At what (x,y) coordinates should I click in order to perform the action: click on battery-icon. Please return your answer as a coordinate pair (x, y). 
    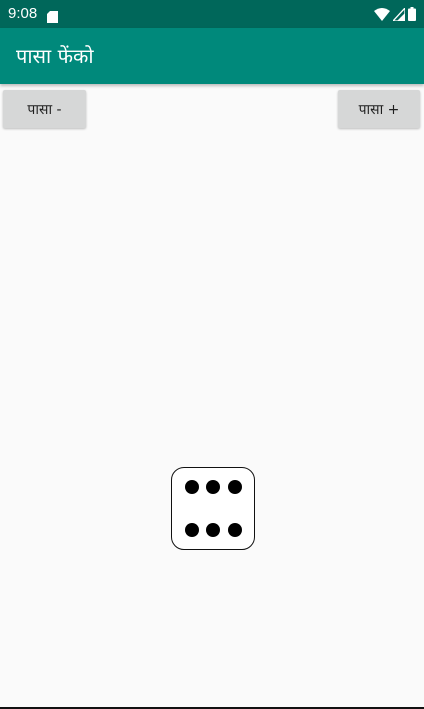
    Looking at the image, I should click on (412, 15).